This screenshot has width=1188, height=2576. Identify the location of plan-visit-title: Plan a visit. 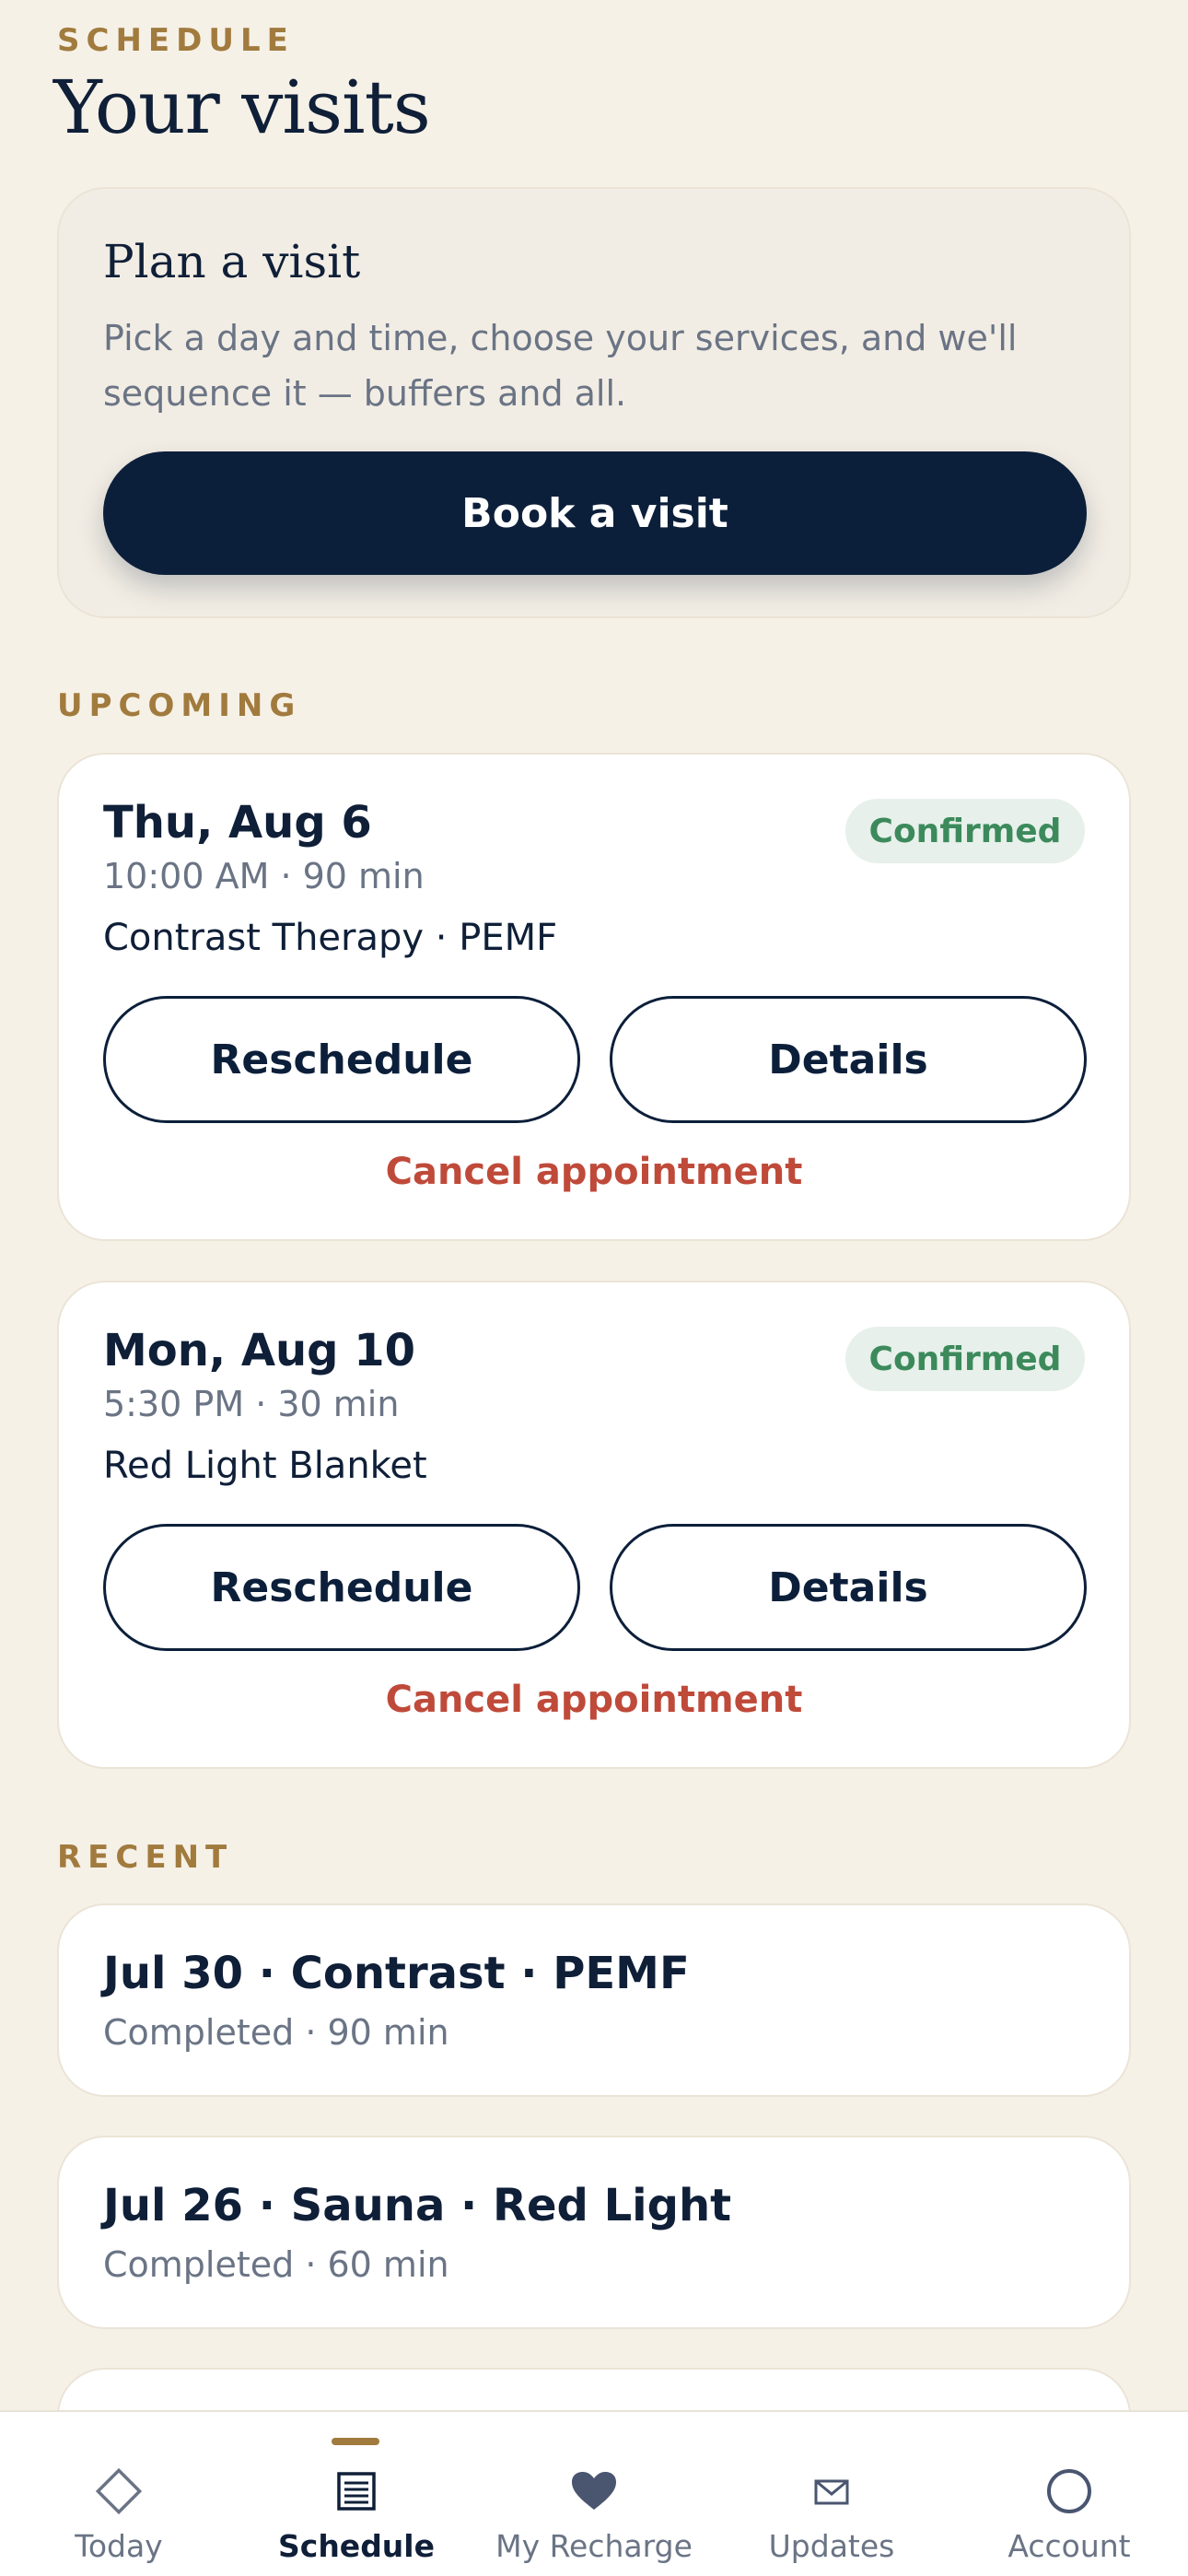
(232, 261).